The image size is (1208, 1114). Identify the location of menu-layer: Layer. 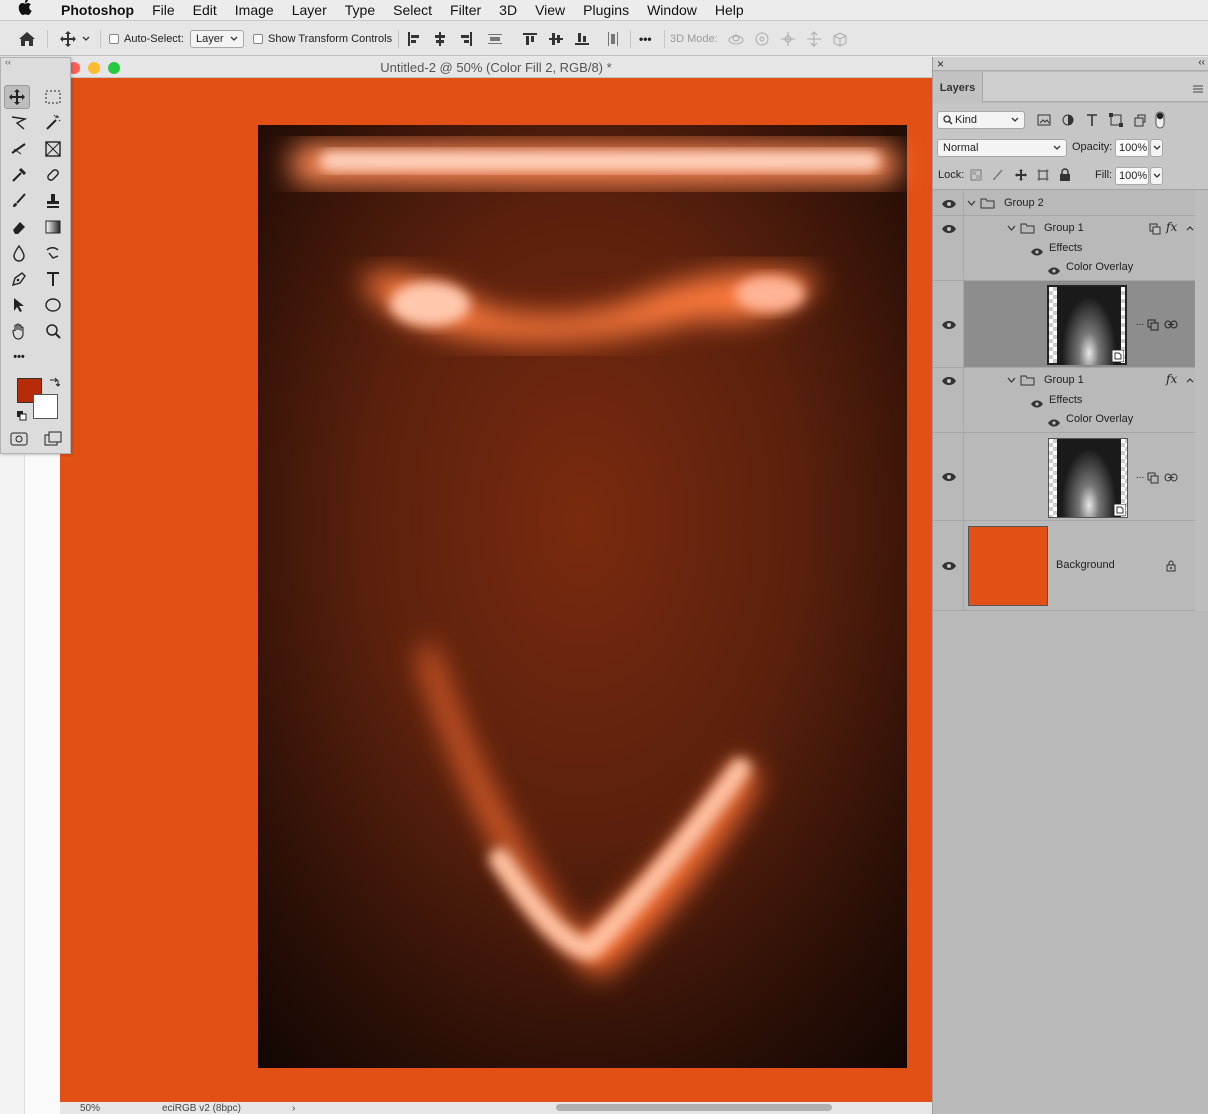
(309, 10).